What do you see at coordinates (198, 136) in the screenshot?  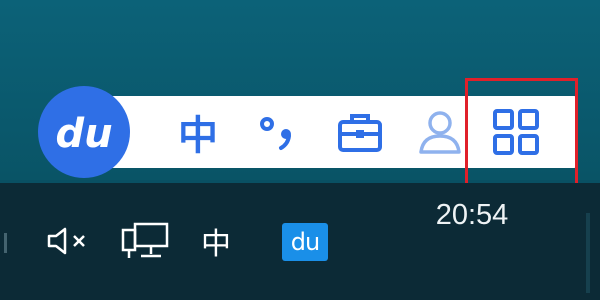 I see `language-mode-label: 中` at bounding box center [198, 136].